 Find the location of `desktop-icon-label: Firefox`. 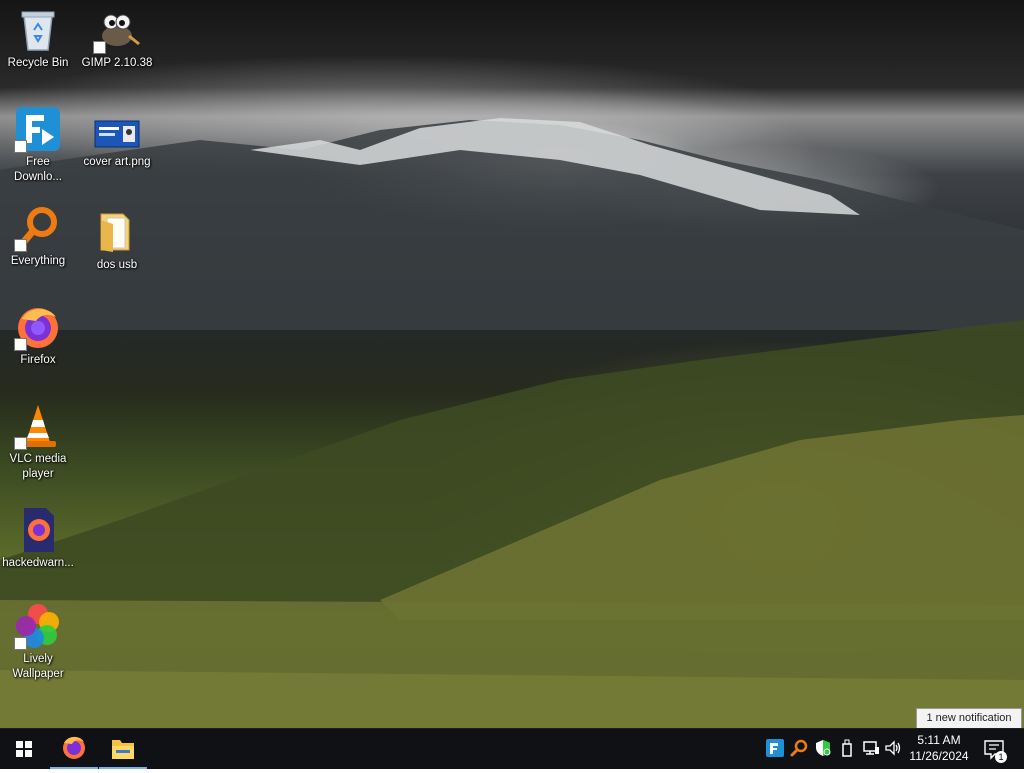

desktop-icon-label: Firefox is located at coordinates (38, 360).